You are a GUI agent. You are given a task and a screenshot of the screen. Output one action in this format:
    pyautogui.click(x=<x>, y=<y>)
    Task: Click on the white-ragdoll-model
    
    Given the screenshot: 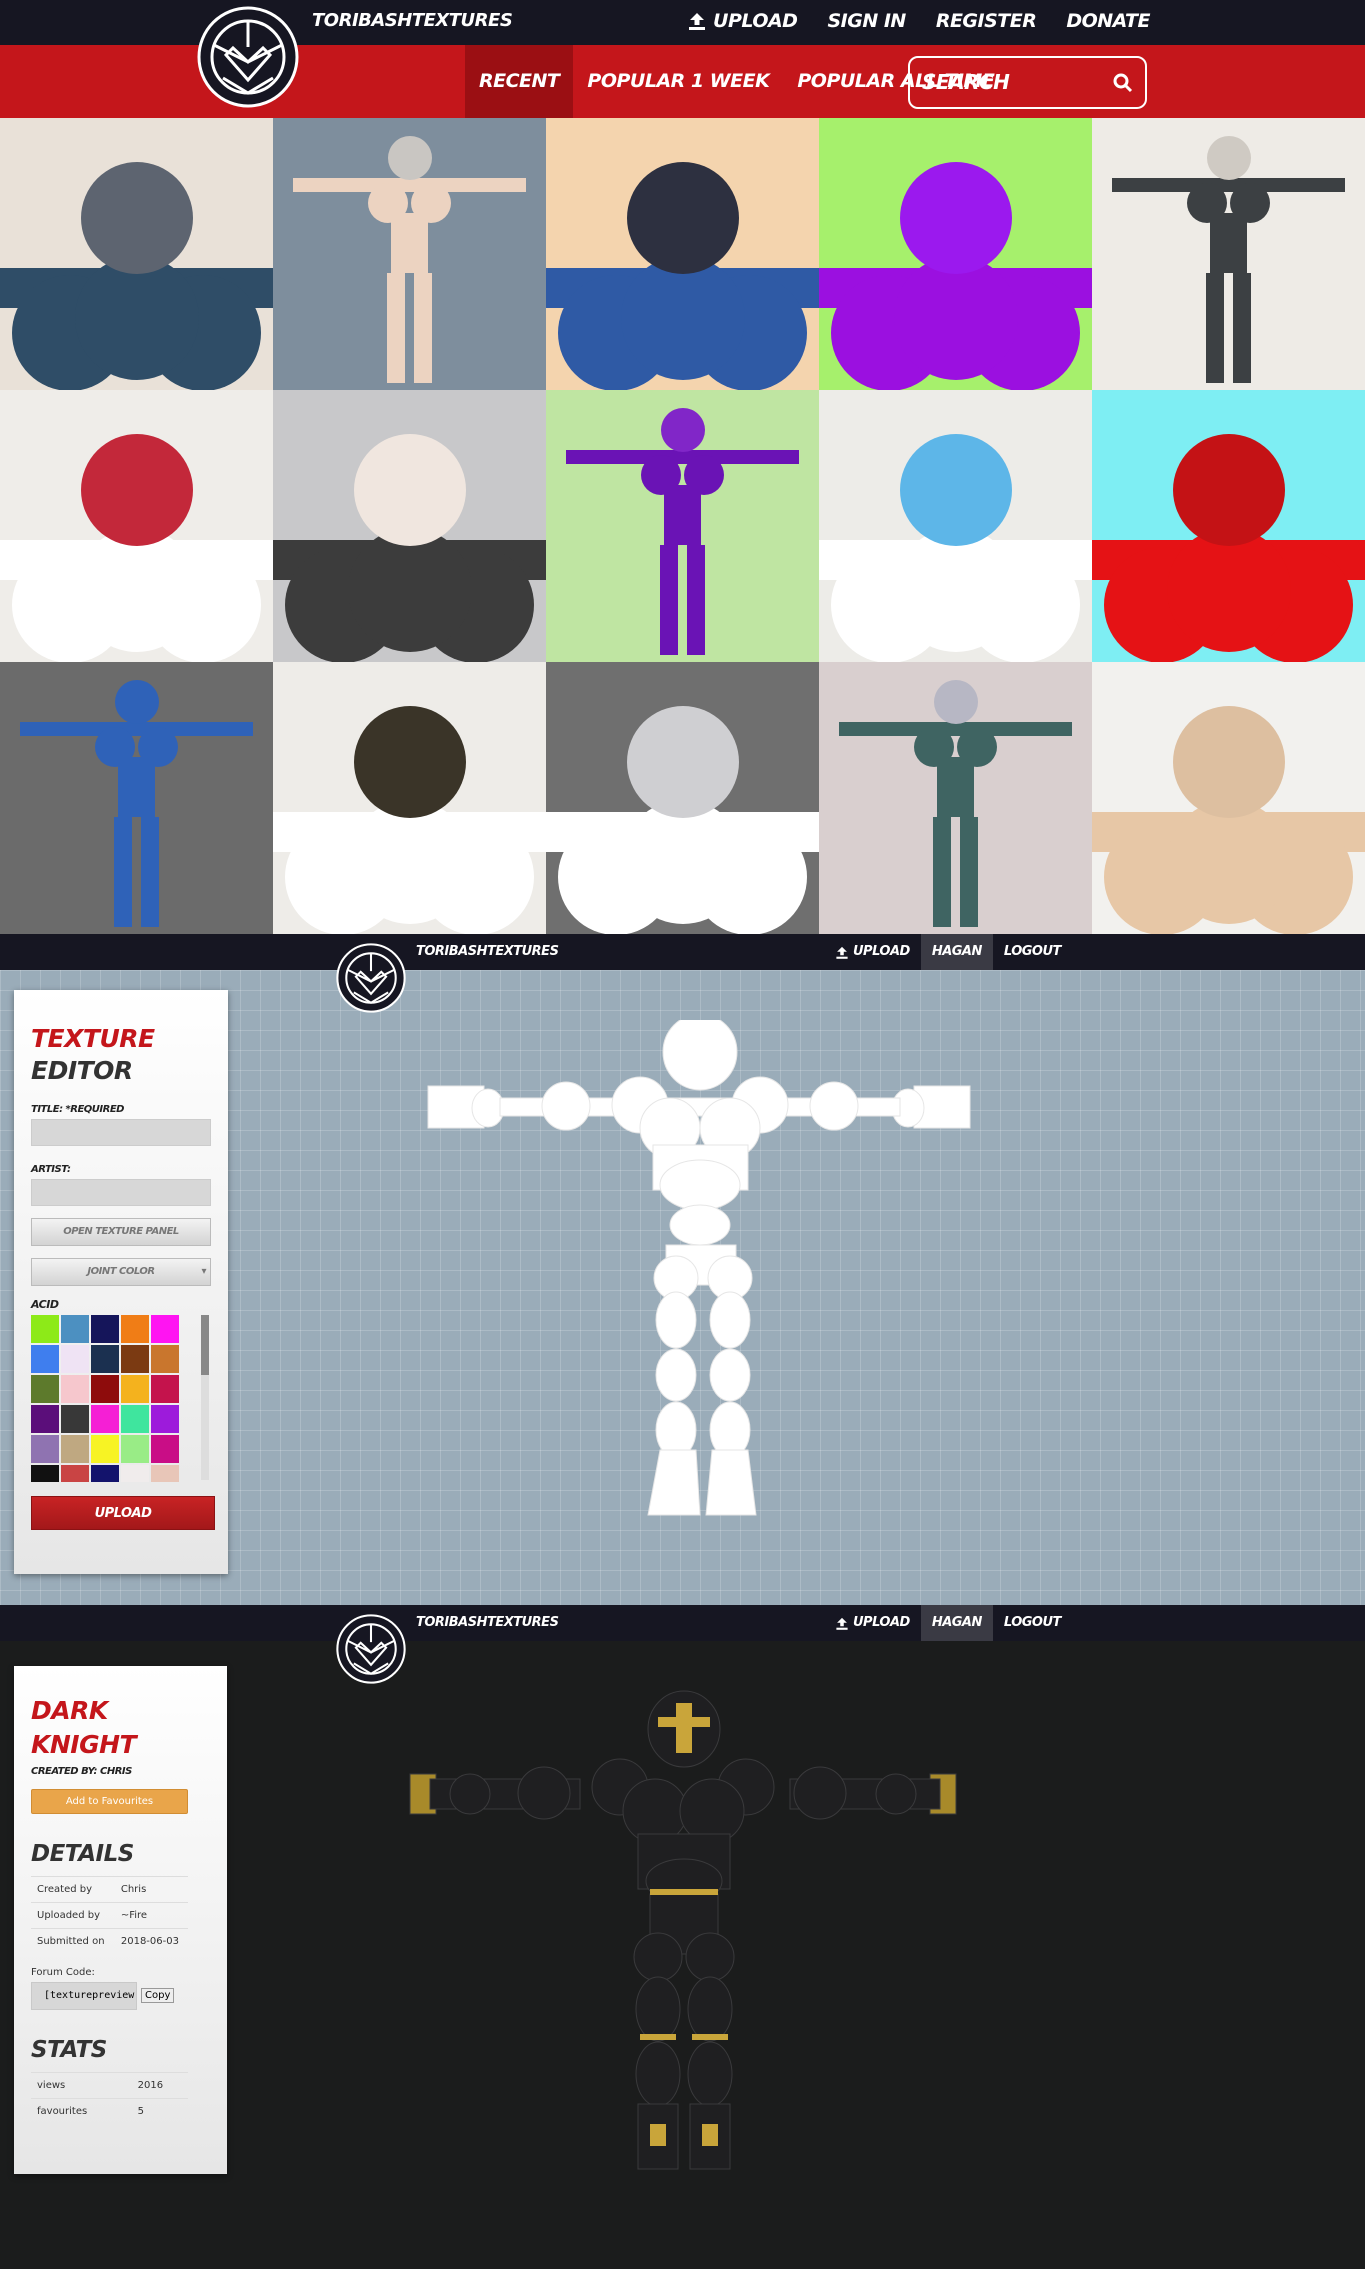 What is the action you would take?
    pyautogui.click(x=700, y=1280)
    